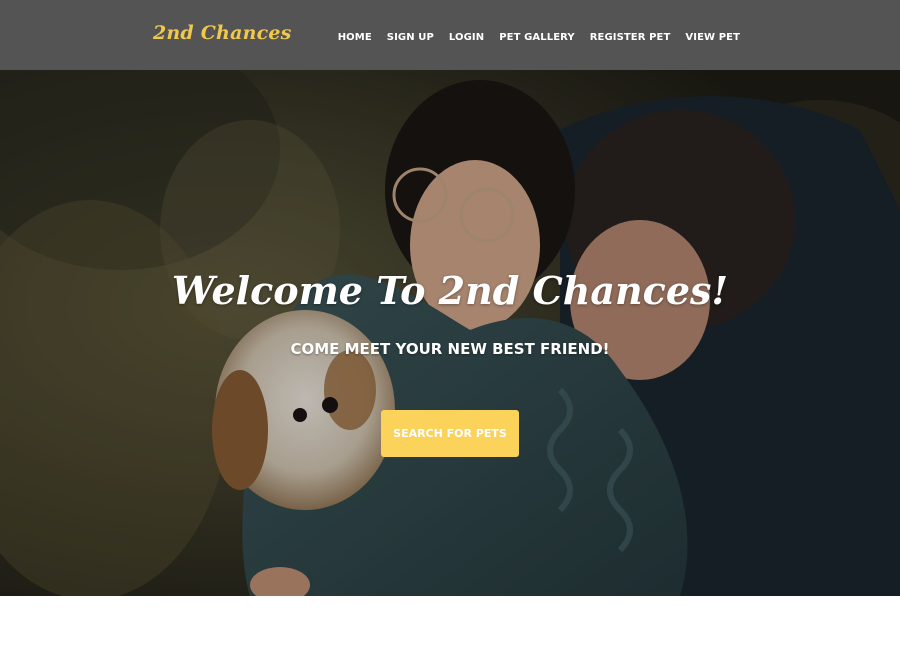 The image size is (900, 650). Describe the element at coordinates (450, 623) in the screenshot. I see `below-hero-area` at that location.